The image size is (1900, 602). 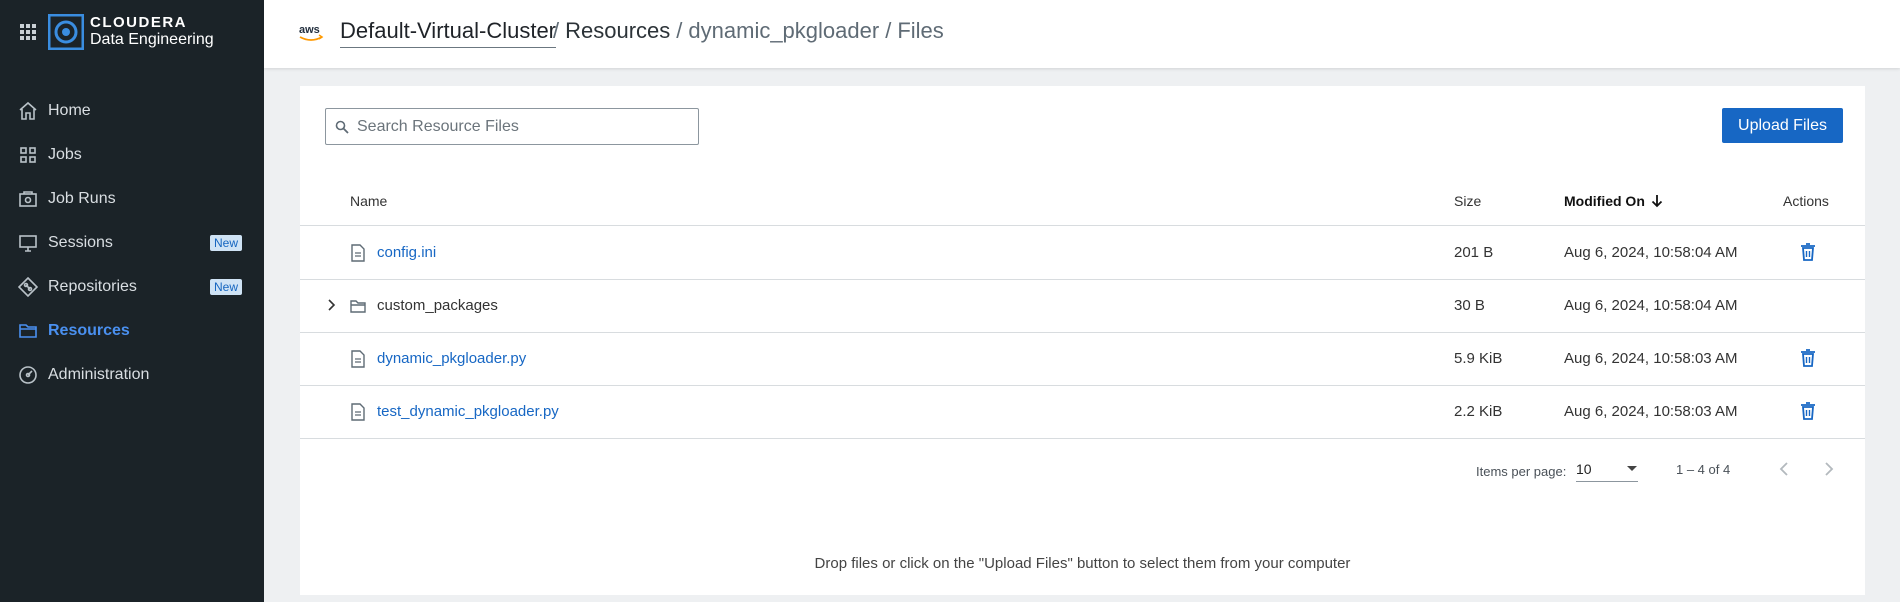 What do you see at coordinates (468, 411) in the screenshot?
I see `file-name-link: test_dynamic_pkgloader.py` at bounding box center [468, 411].